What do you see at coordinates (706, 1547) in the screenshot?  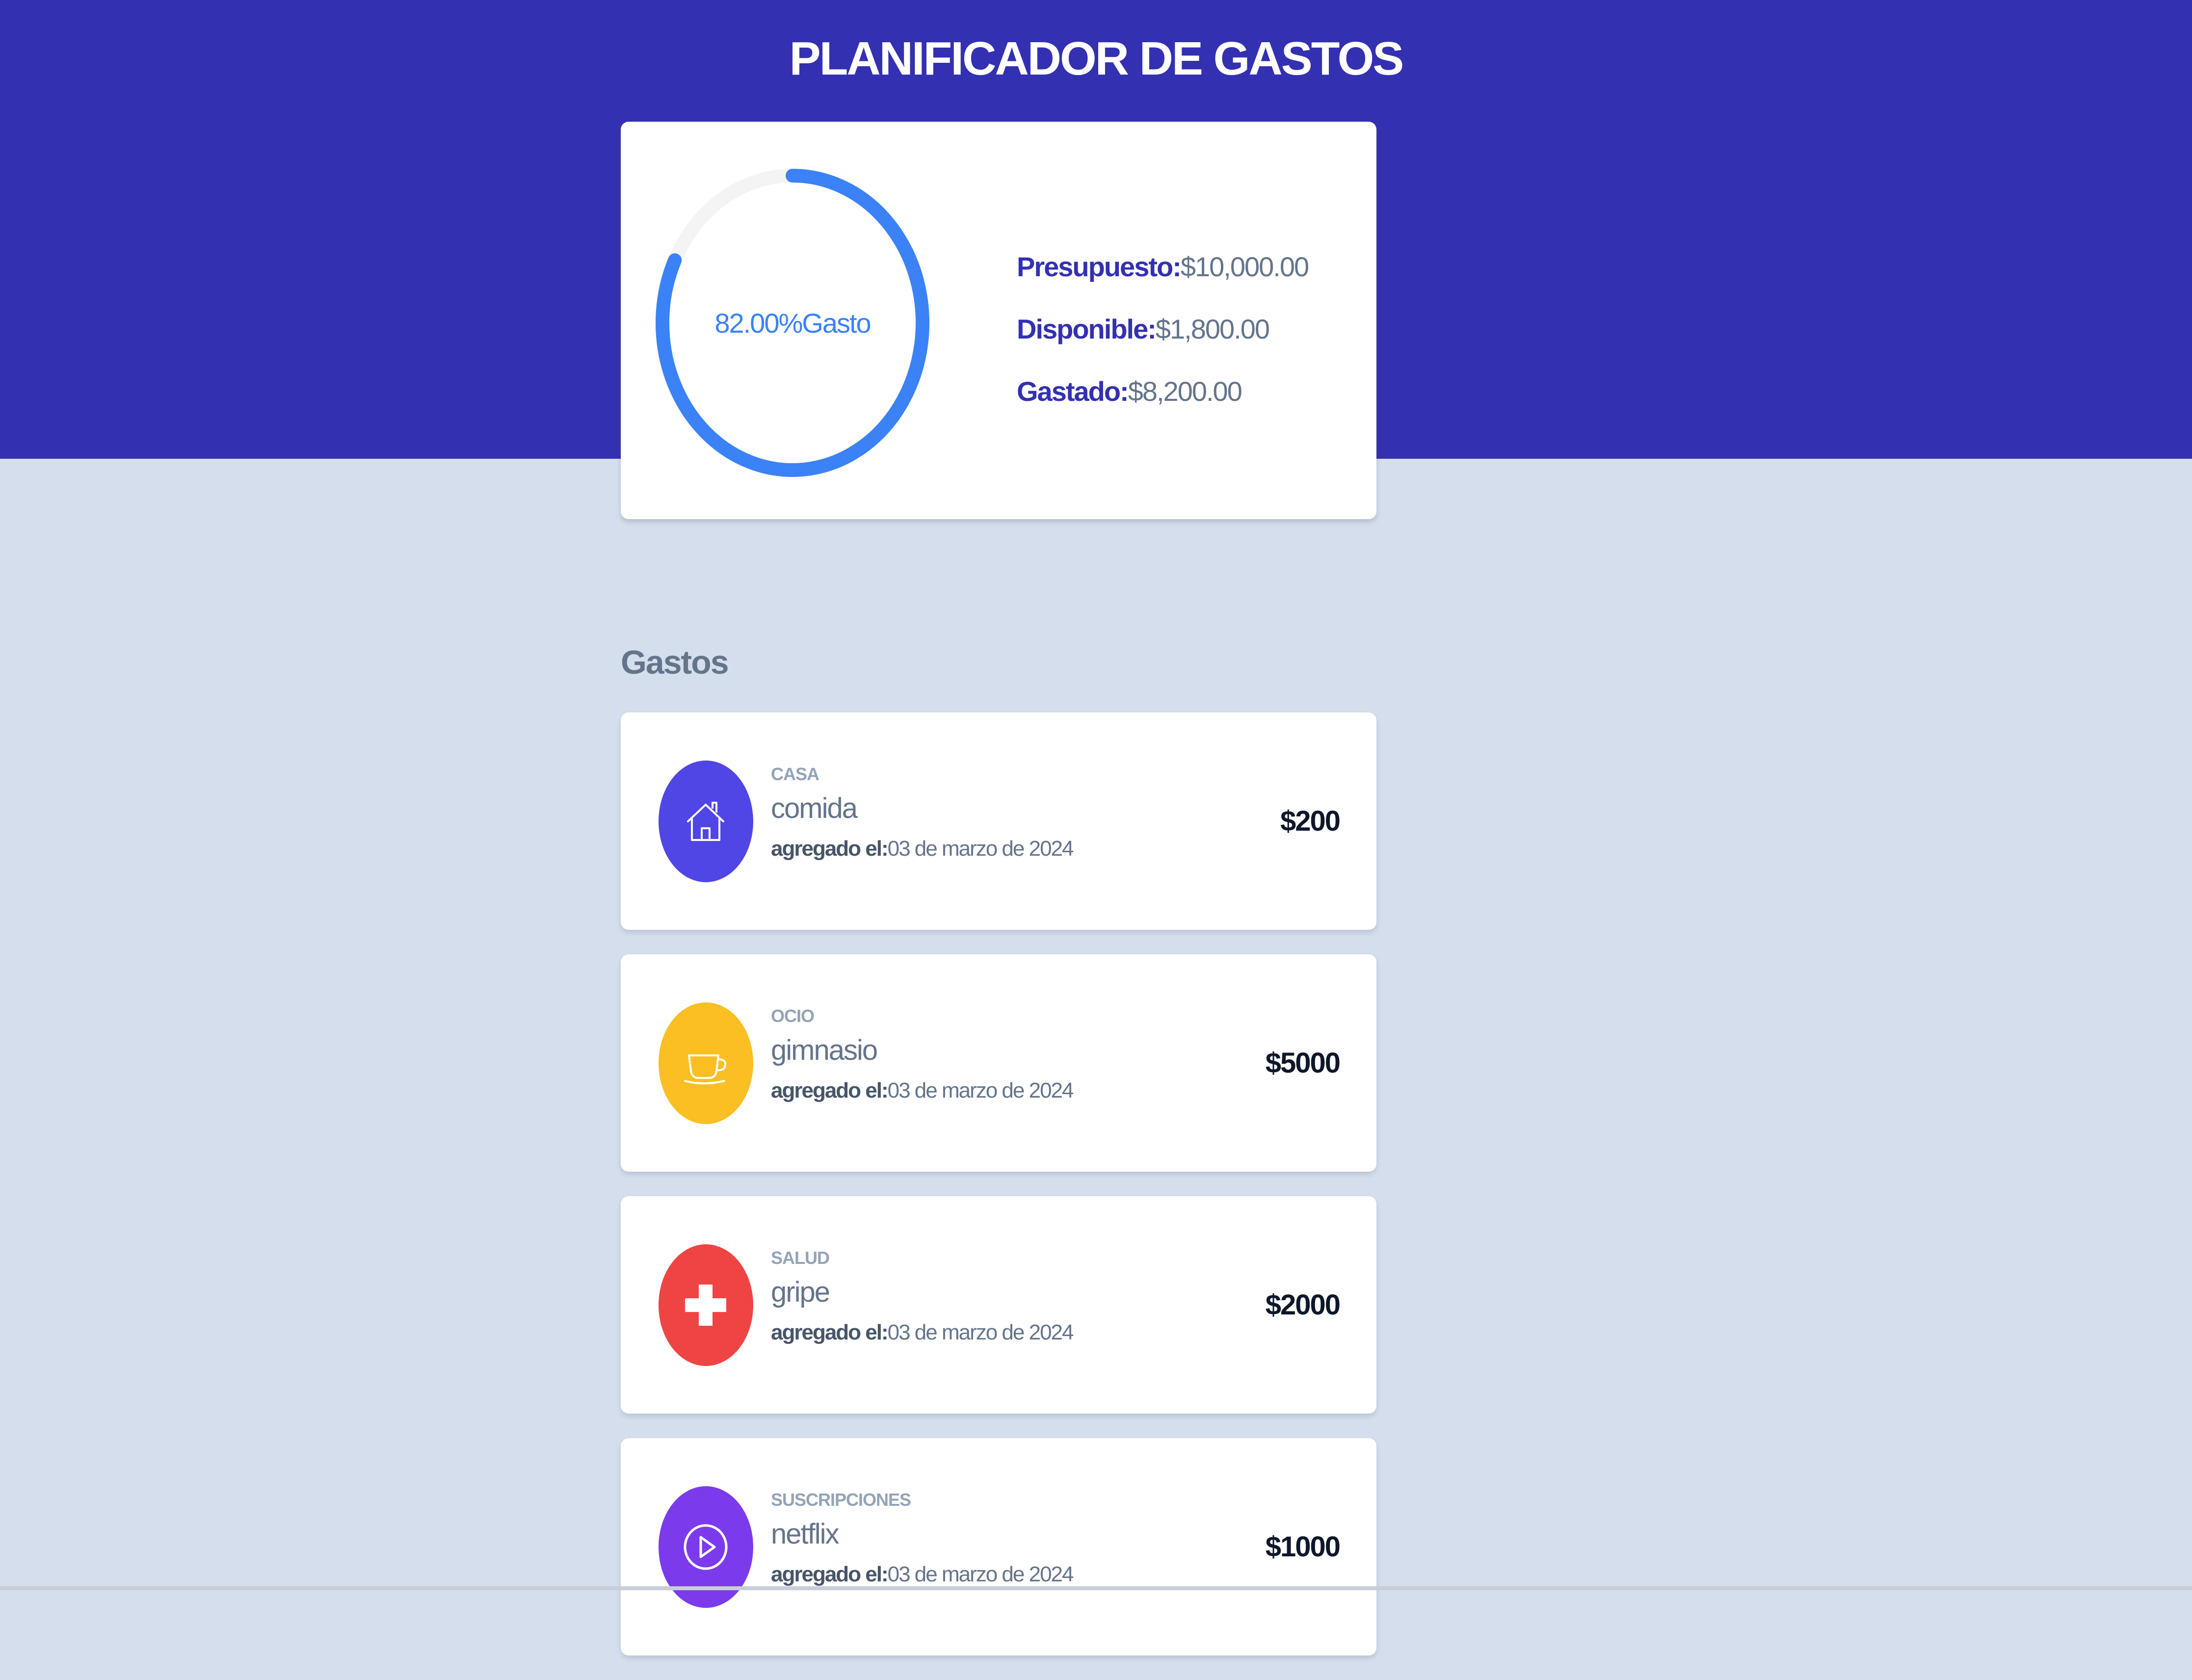 I see `play-icon` at bounding box center [706, 1547].